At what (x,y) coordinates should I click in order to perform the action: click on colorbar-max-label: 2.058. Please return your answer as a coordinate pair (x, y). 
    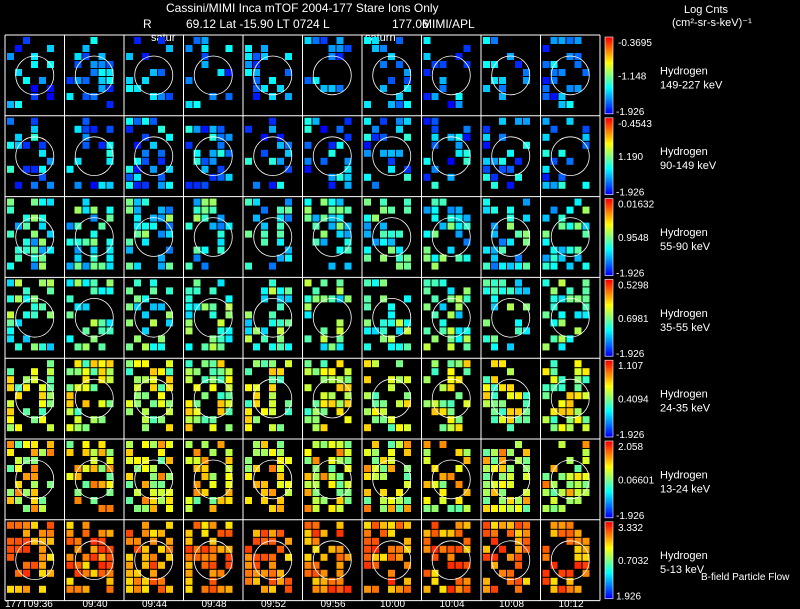
    Looking at the image, I should click on (630, 447).